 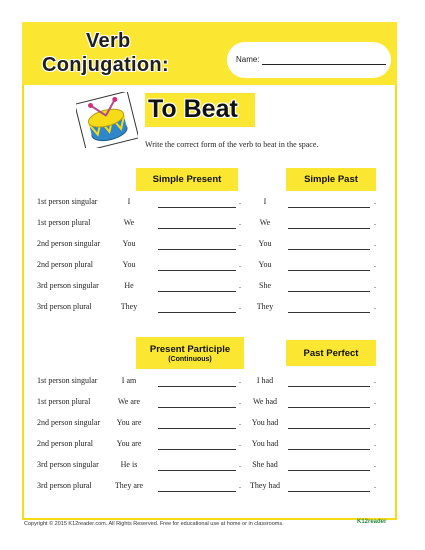 What do you see at coordinates (265, 285) in the screenshot?
I see `right-pronoun: She` at bounding box center [265, 285].